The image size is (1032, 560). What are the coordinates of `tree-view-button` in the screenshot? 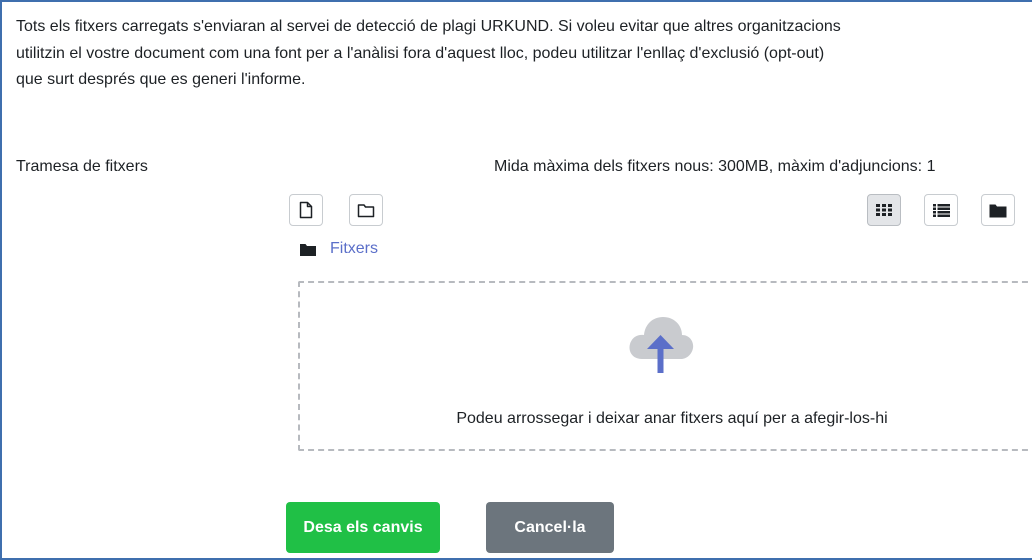 It's located at (998, 210).